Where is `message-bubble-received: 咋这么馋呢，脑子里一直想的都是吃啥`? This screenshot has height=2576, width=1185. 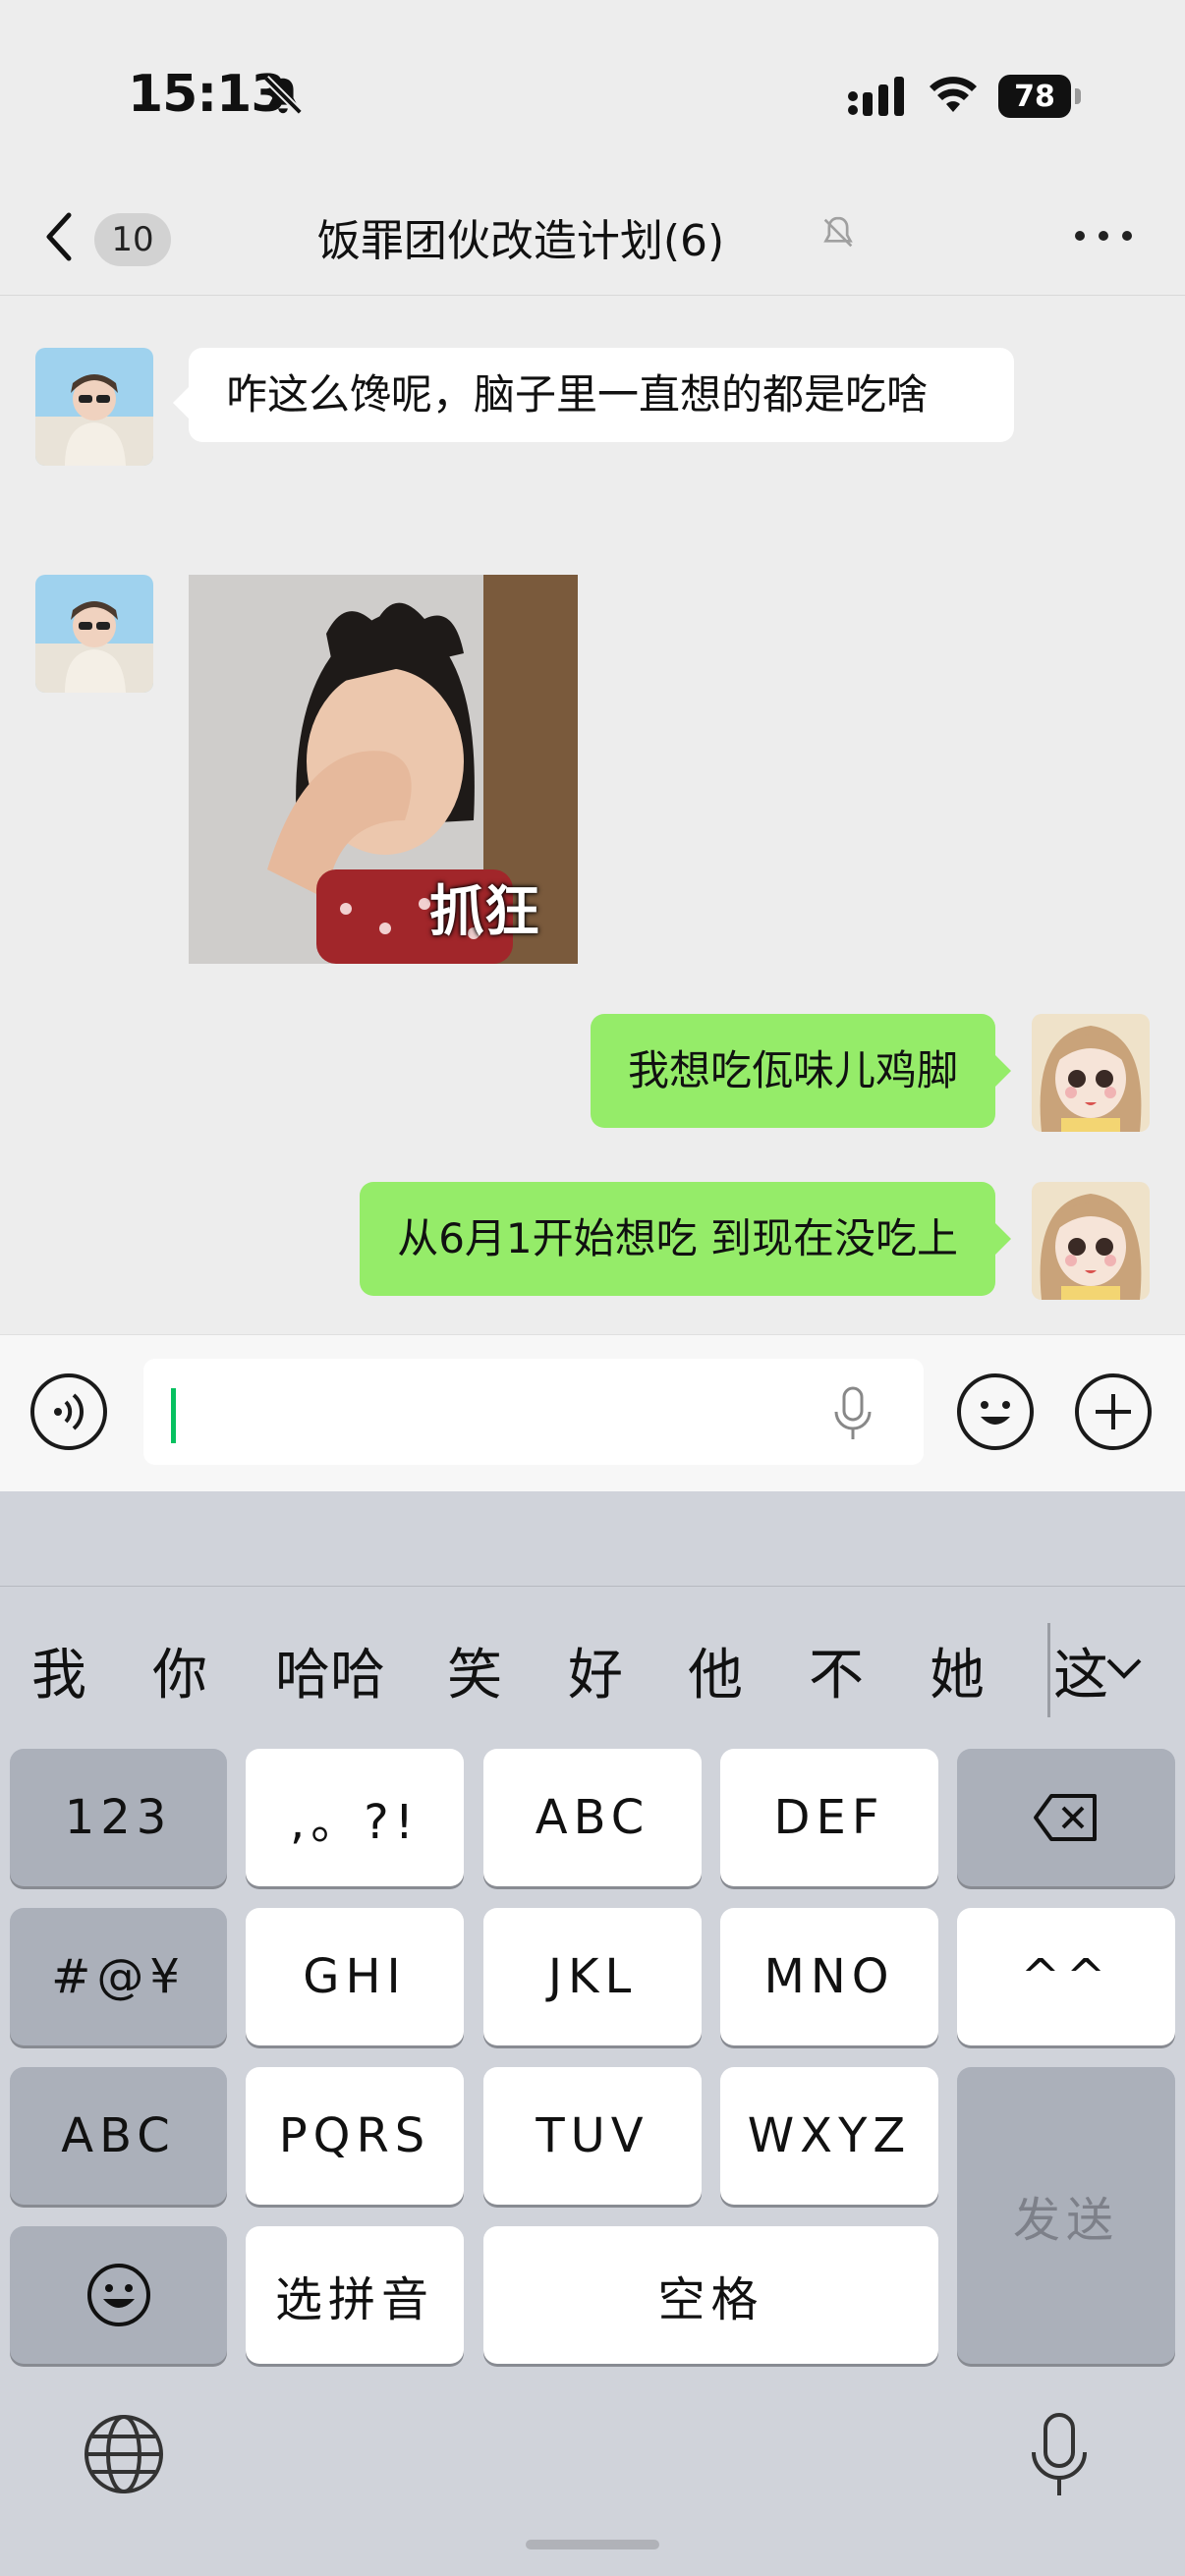 message-bubble-received: 咋这么馋呢，脑子里一直想的都是吃啥 is located at coordinates (594, 395).